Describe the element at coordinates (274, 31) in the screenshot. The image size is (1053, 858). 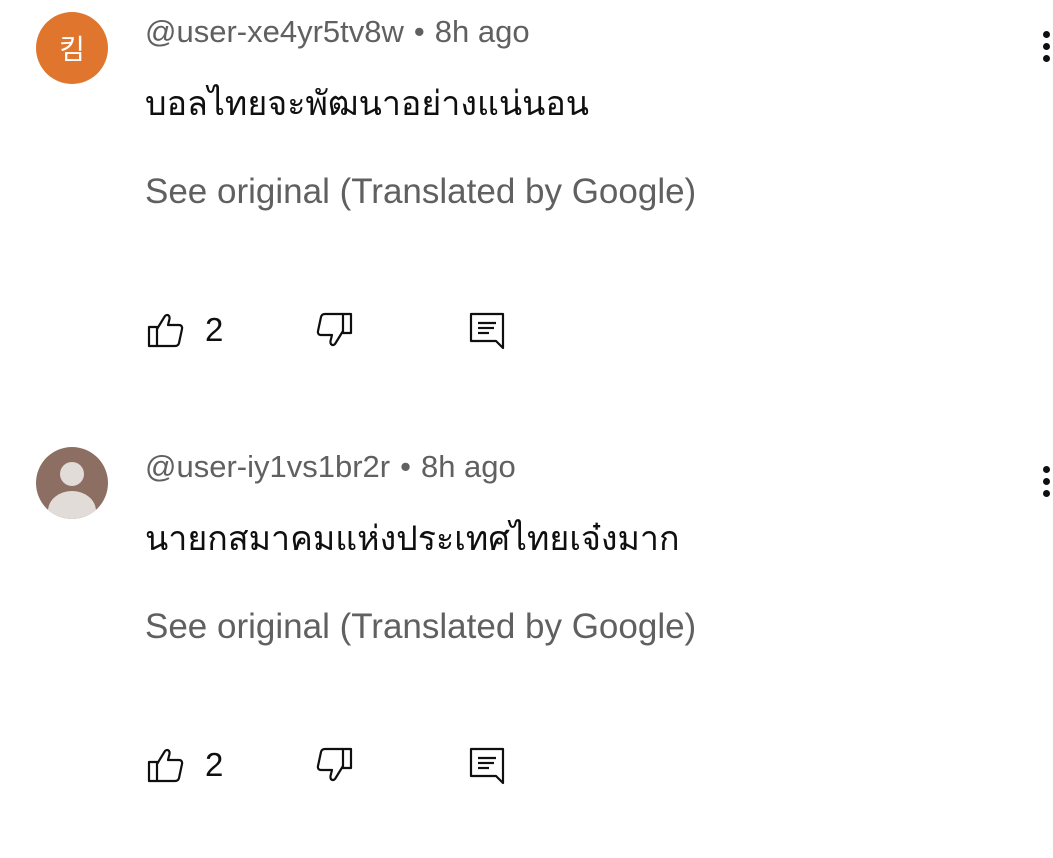
I see `comment-author: @user-xe4yr5tv8w` at that location.